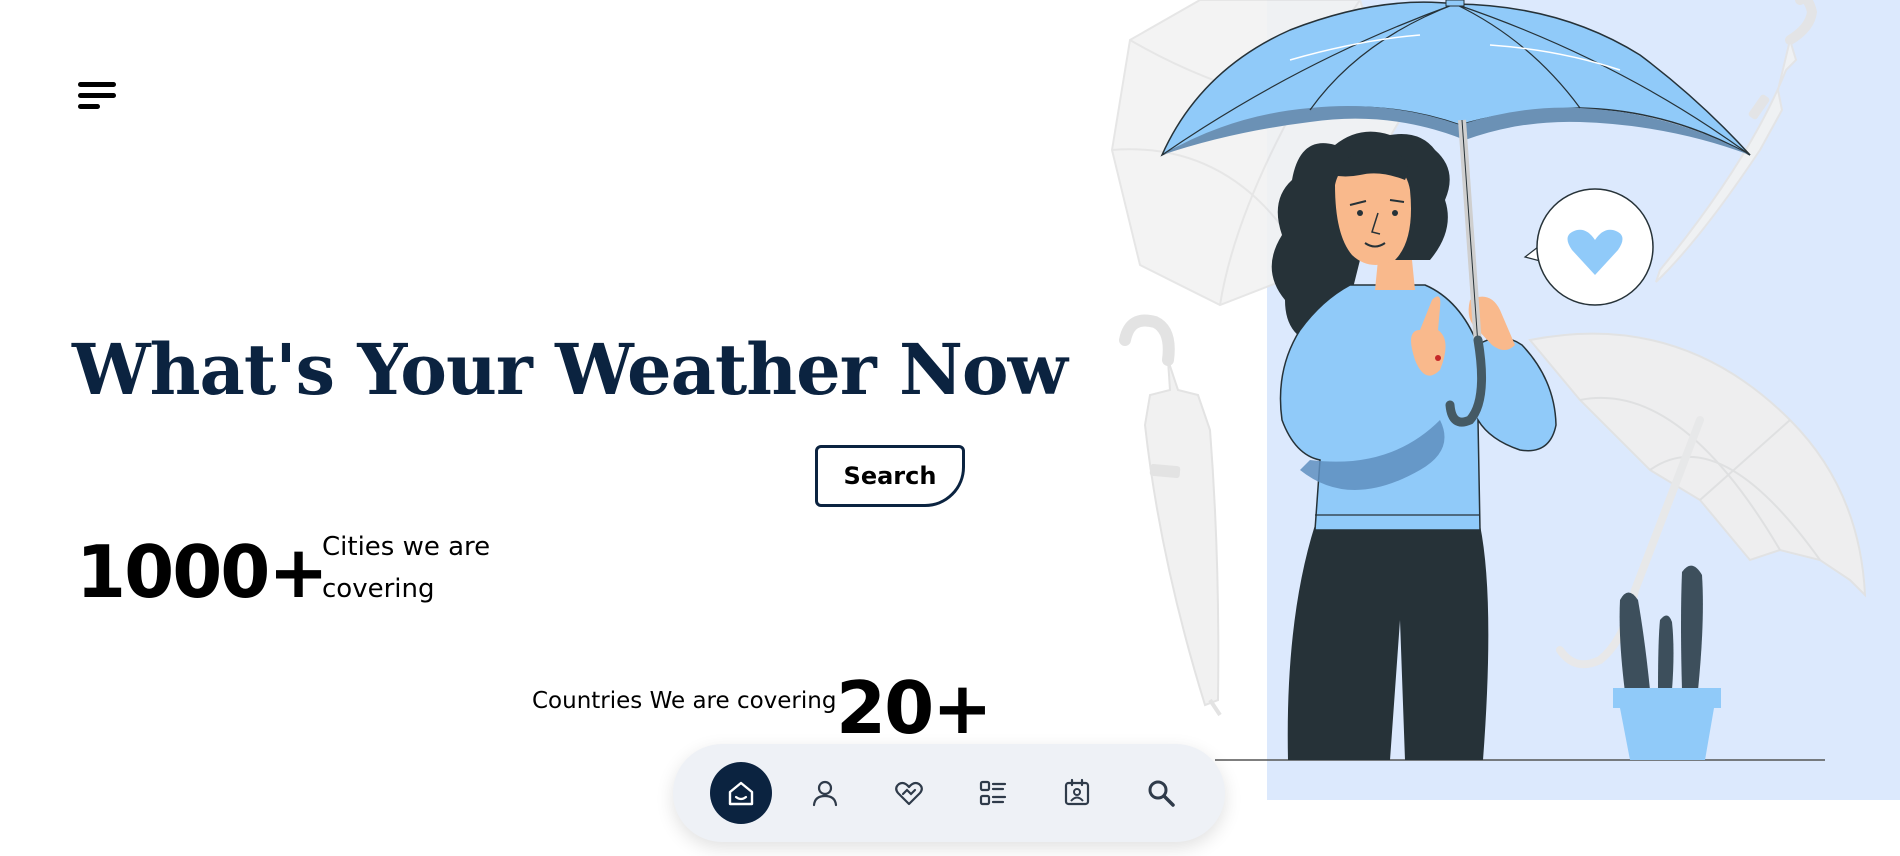  I want to click on nav-search, so click(1161, 793).